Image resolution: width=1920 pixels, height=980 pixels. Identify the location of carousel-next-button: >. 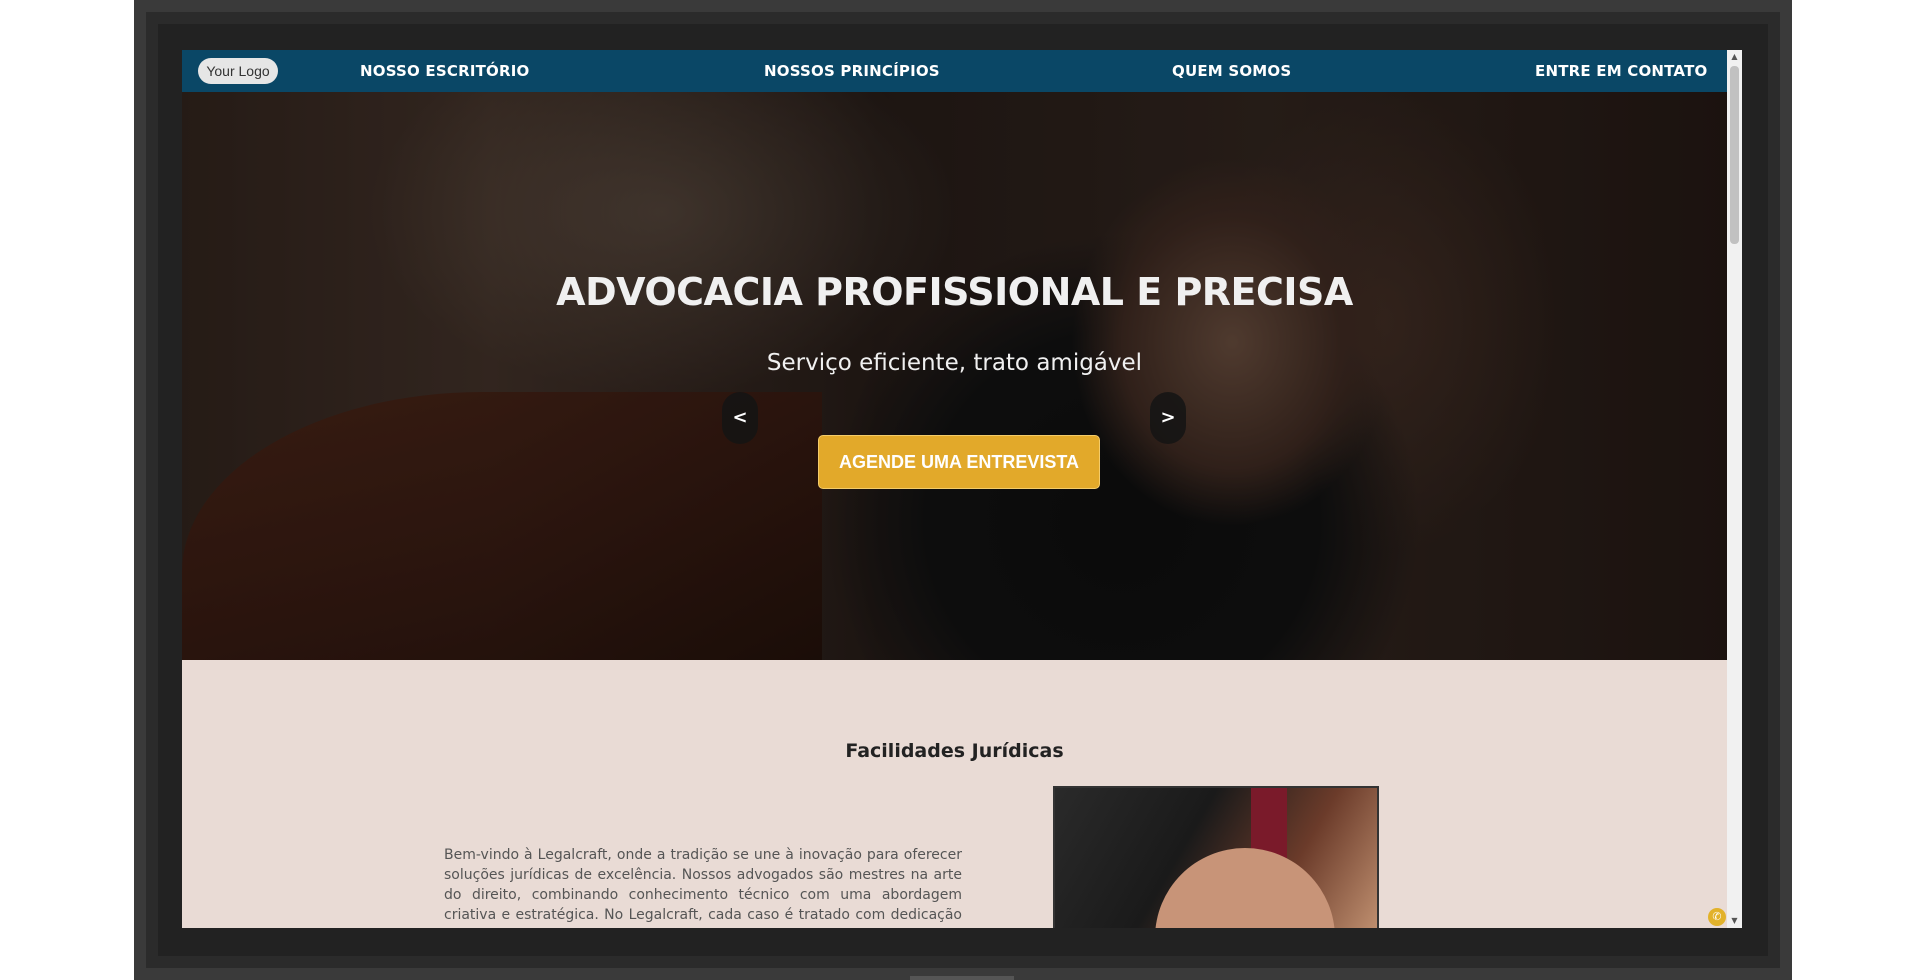
(1168, 418).